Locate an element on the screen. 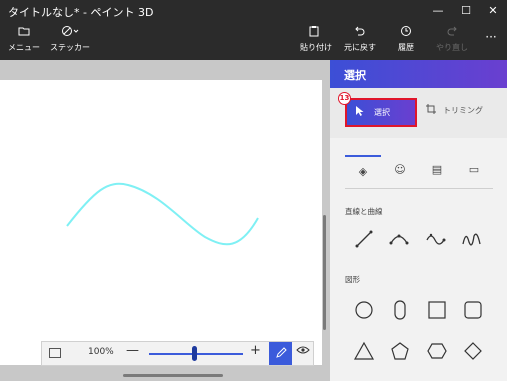 This screenshot has width=507, height=381. history-icon is located at coordinates (406, 33).